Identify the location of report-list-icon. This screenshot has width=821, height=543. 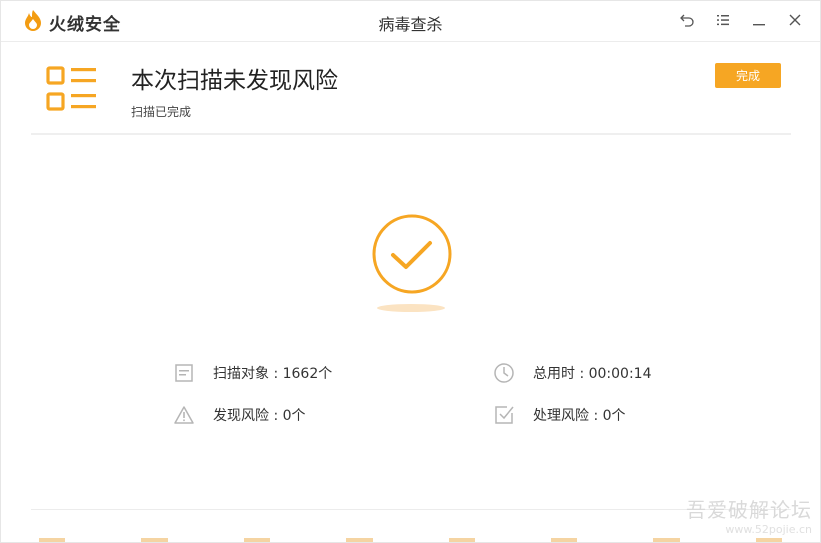
(72, 91).